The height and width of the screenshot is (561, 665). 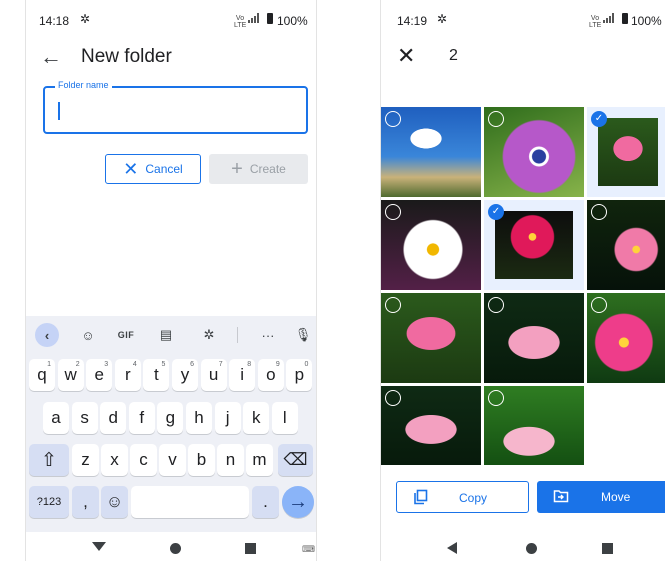 I want to click on keyboard-back-icon: ‹, so click(x=47, y=335).